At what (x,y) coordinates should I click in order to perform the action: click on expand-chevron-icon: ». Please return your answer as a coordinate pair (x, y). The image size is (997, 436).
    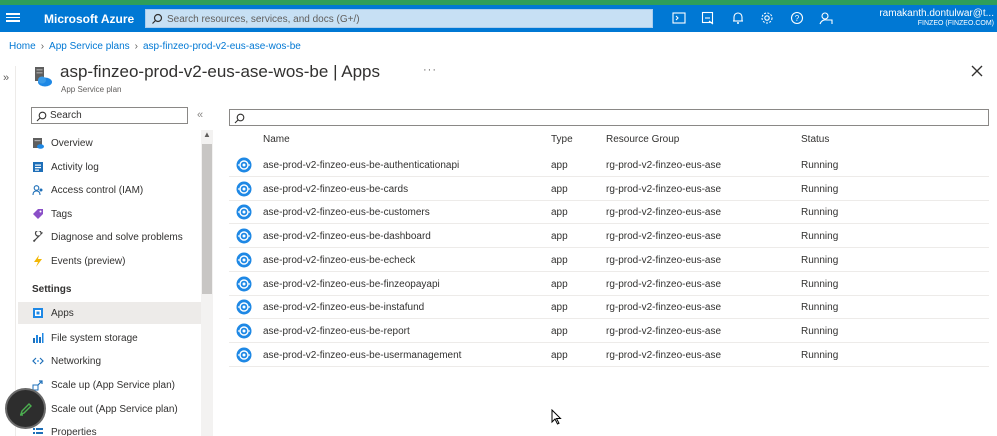
    Looking at the image, I should click on (6, 78).